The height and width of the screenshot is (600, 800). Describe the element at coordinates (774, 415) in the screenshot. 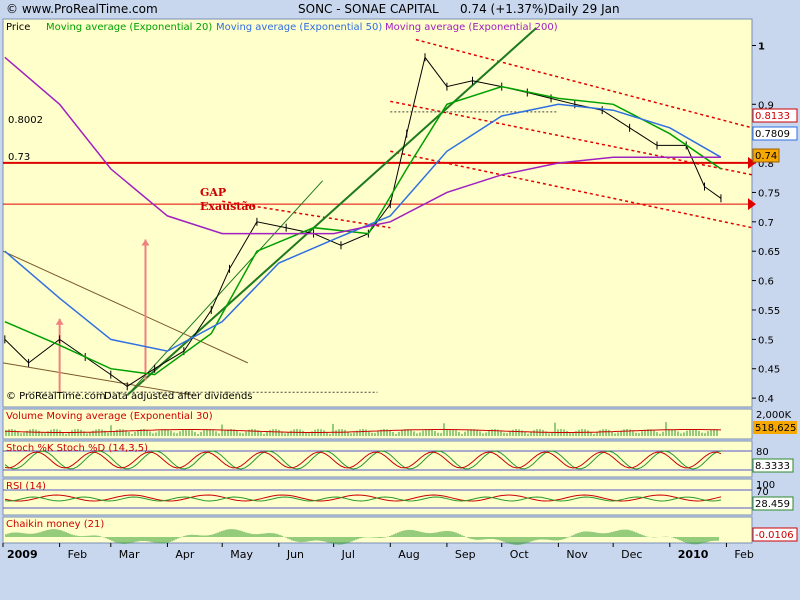

I see `volume-axis-top: 2,000K` at that location.